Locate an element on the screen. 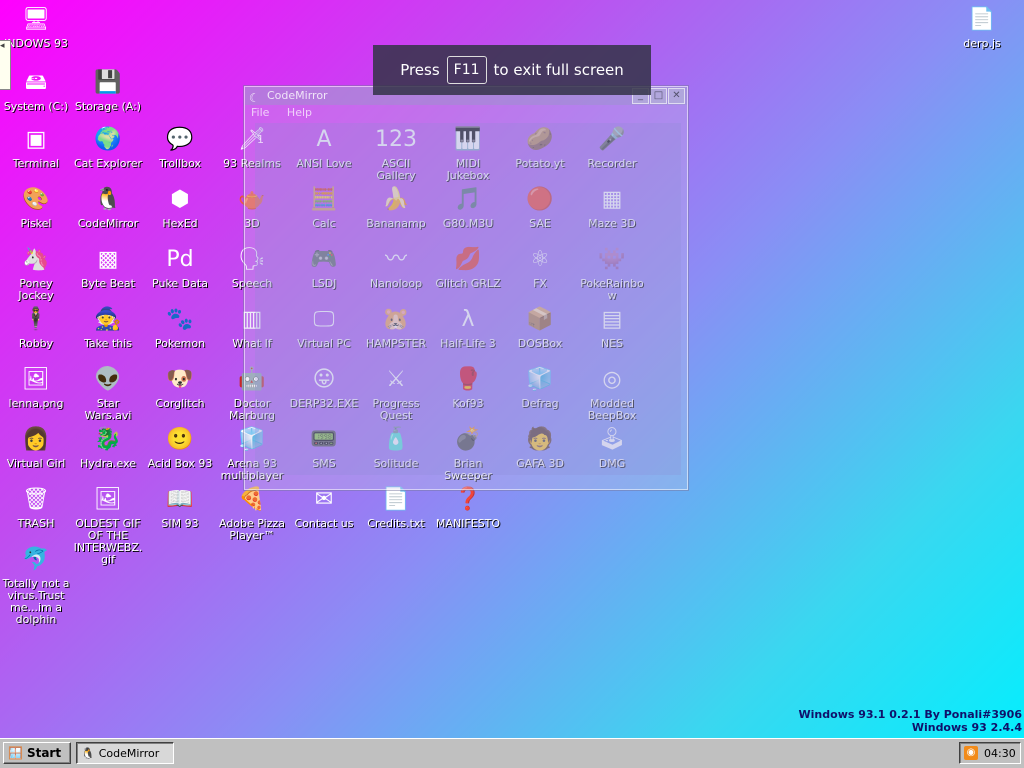 Image resolution: width=1024 pixels, height=768 pixels. desktop-icon-windows93: 🖥 INDOWS 93 is located at coordinates (36, 27).